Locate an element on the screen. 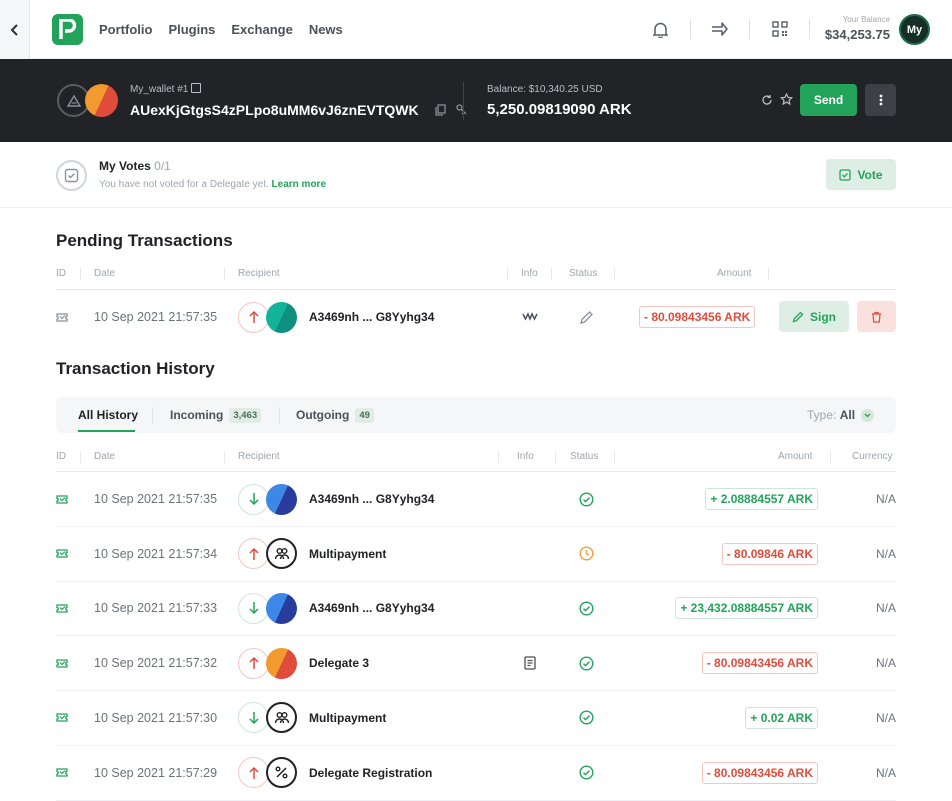 The image size is (952, 801). key-icon is located at coordinates (461, 110).